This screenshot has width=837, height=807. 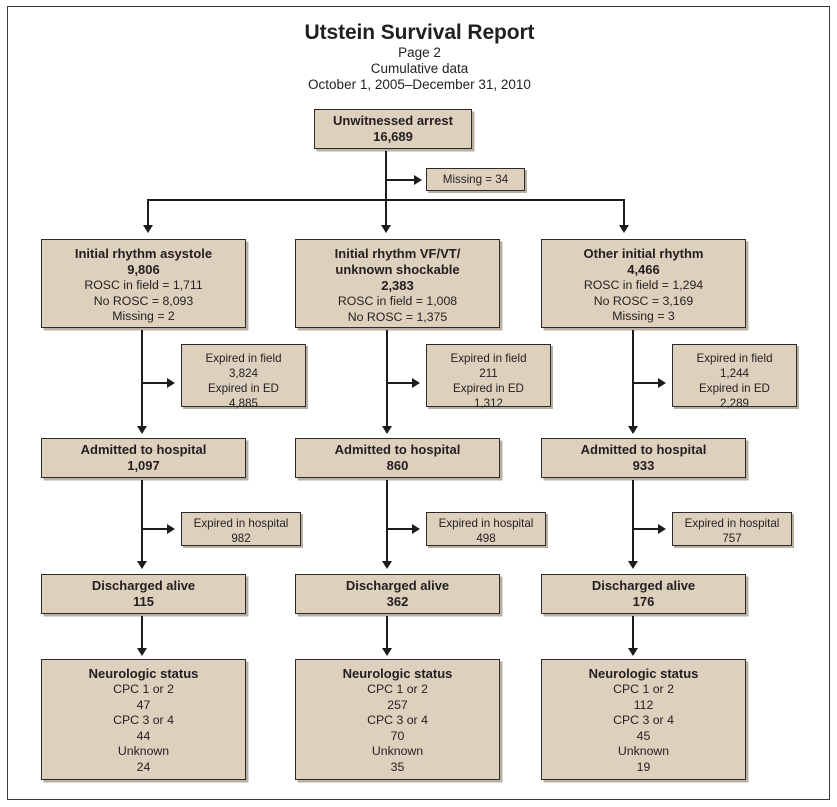 What do you see at coordinates (633, 521) in the screenshot?
I see `connector-col3-admitted-to-discharged` at bounding box center [633, 521].